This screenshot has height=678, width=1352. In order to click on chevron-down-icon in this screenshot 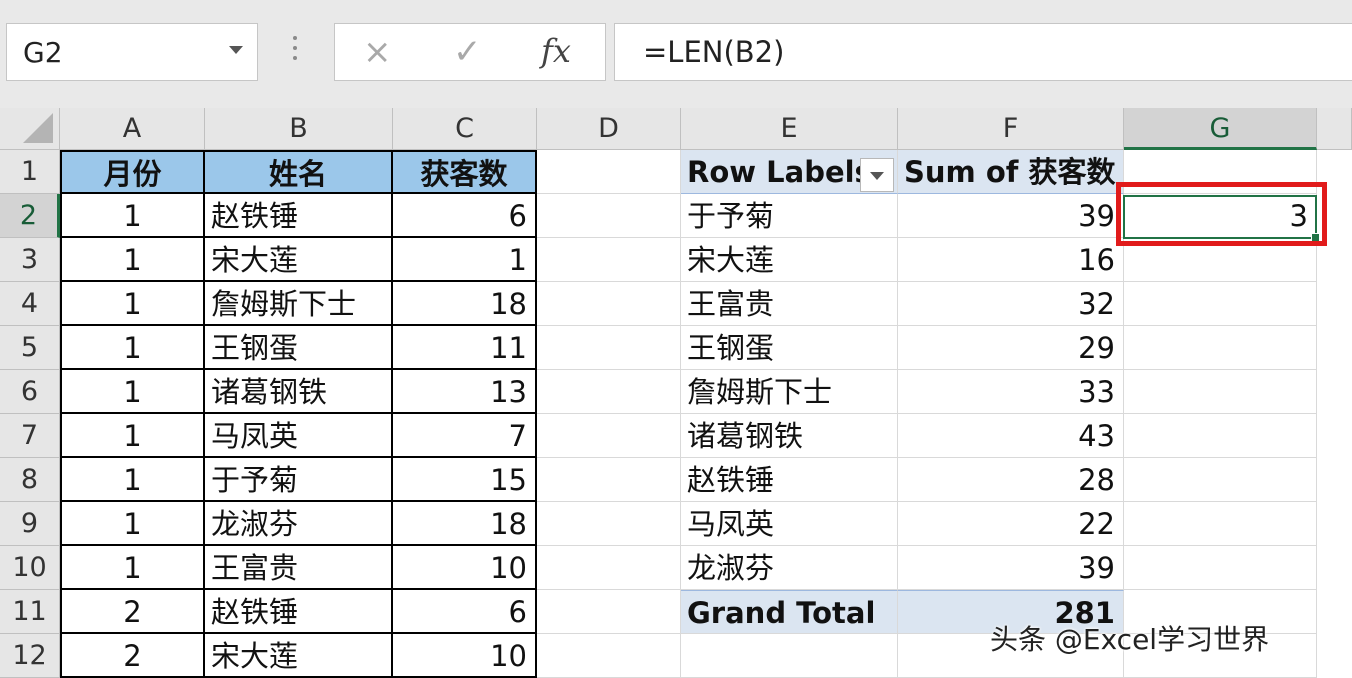, I will do `click(236, 50)`.